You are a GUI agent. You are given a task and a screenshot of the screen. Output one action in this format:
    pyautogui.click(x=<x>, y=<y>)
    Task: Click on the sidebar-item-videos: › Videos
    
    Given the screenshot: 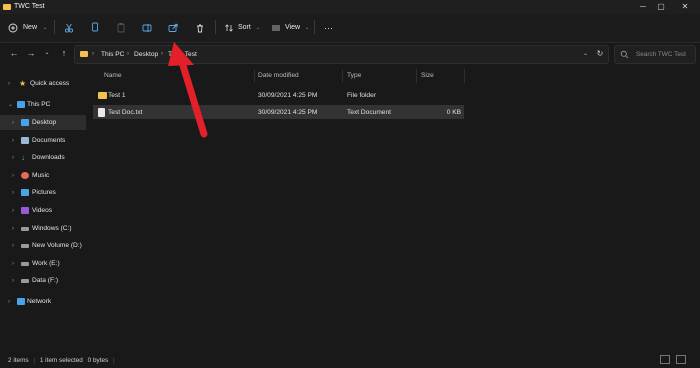 What is the action you would take?
    pyautogui.click(x=43, y=210)
    